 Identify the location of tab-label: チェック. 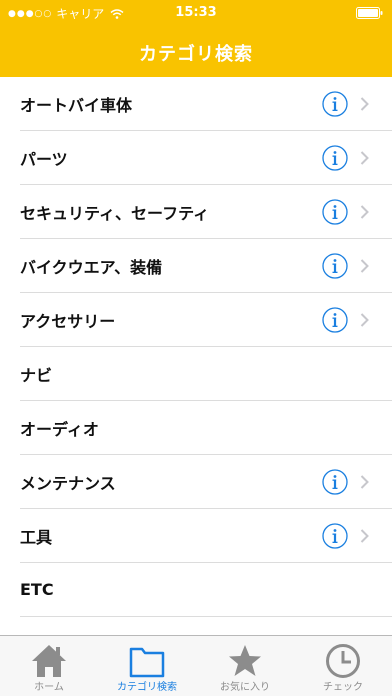
(343, 687).